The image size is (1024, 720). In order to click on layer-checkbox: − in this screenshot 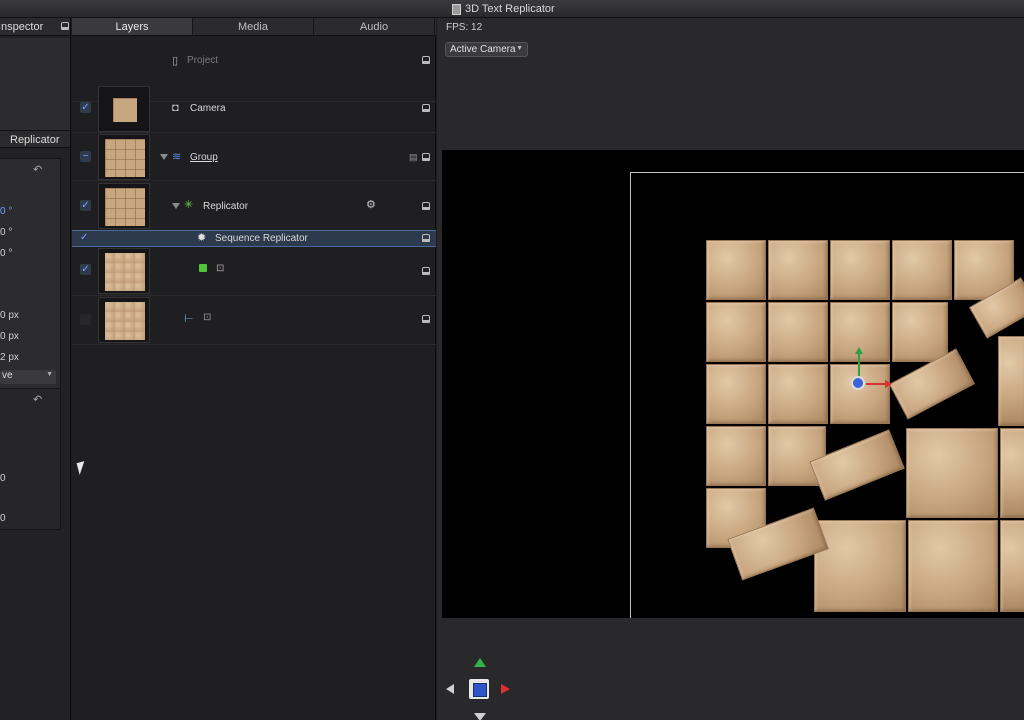, I will do `click(85, 156)`.